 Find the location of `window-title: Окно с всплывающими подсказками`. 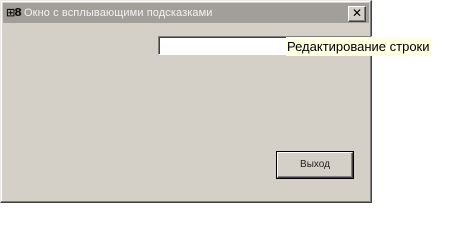

window-title: Окно с всплывающими подсказками is located at coordinates (118, 13).